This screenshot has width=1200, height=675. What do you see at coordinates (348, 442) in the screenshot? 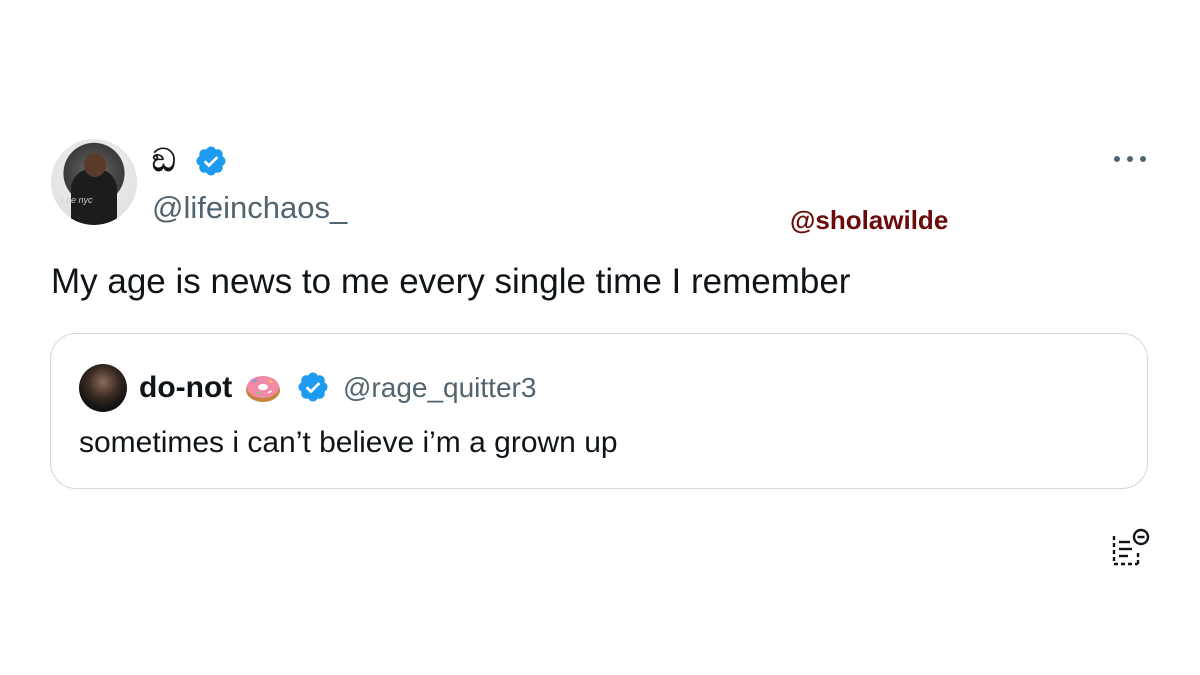
I see `quoted-tweet-text: sometimes i can’t believe i’m a grown up` at bounding box center [348, 442].